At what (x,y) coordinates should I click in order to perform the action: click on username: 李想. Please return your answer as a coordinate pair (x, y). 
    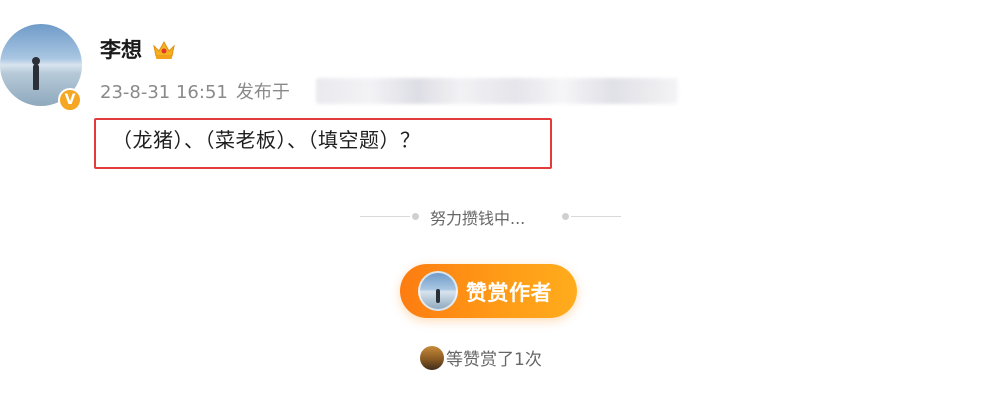
    Looking at the image, I should click on (121, 49).